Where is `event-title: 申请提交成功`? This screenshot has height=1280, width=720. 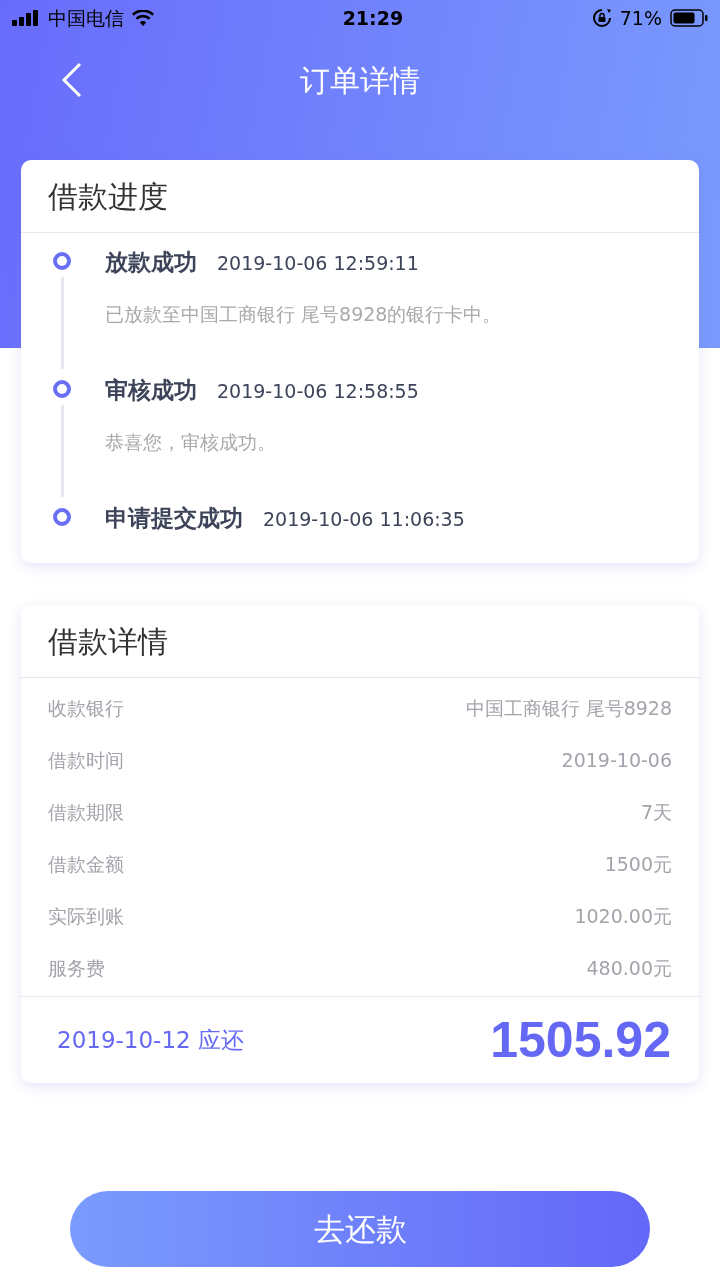
event-title: 申请提交成功 is located at coordinates (174, 518).